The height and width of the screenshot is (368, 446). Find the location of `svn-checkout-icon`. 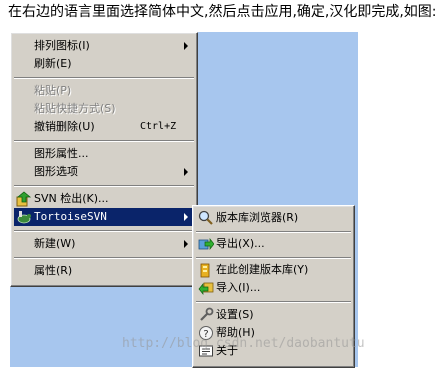

svn-checkout-icon is located at coordinates (24, 199).